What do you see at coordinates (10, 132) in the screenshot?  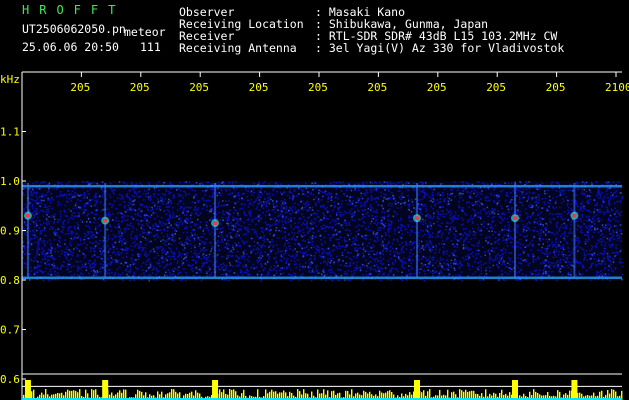 I see `y-tick-label-0: 1.1` at bounding box center [10, 132].